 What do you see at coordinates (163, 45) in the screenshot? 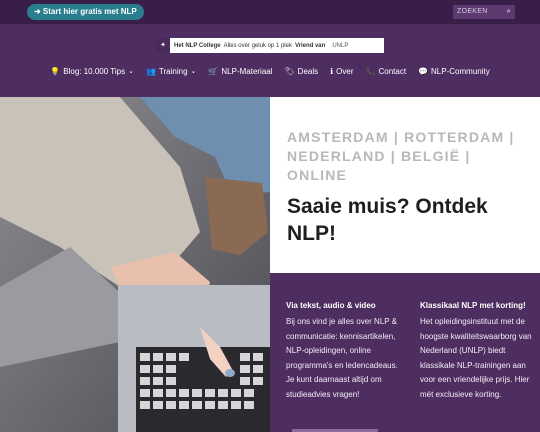
I see `logo-mark-icon: ✦` at bounding box center [163, 45].